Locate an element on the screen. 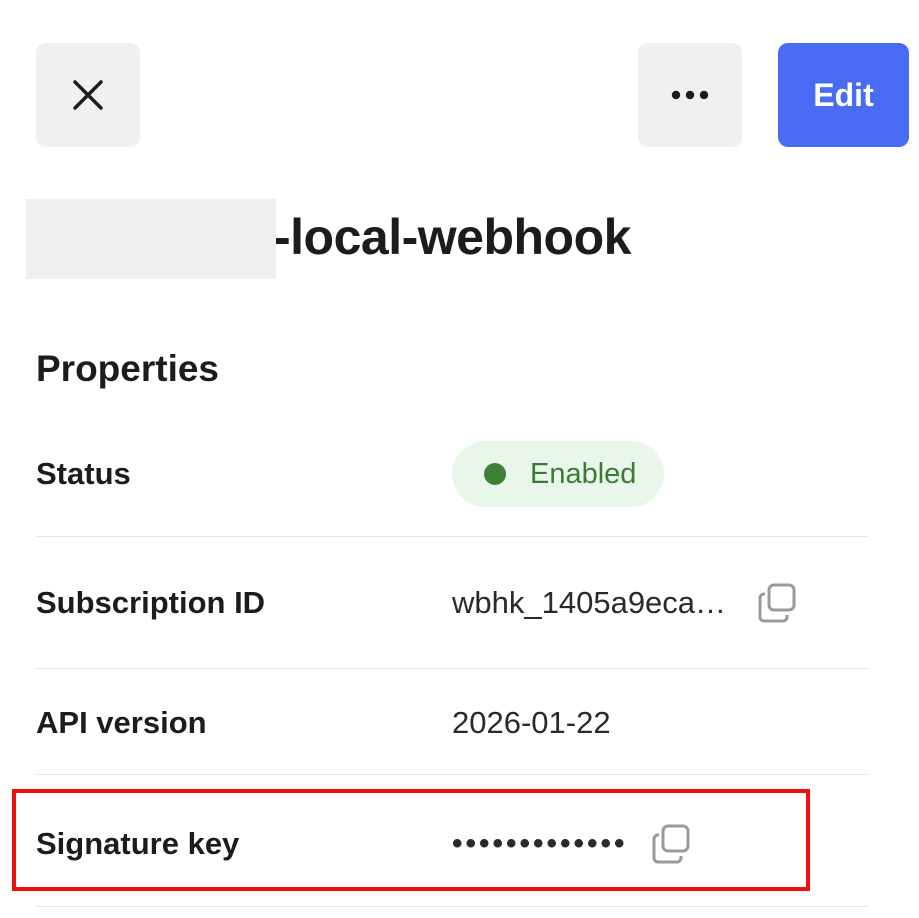 This screenshot has width=919, height=918. status-badge-label: Enabled is located at coordinates (583, 473).